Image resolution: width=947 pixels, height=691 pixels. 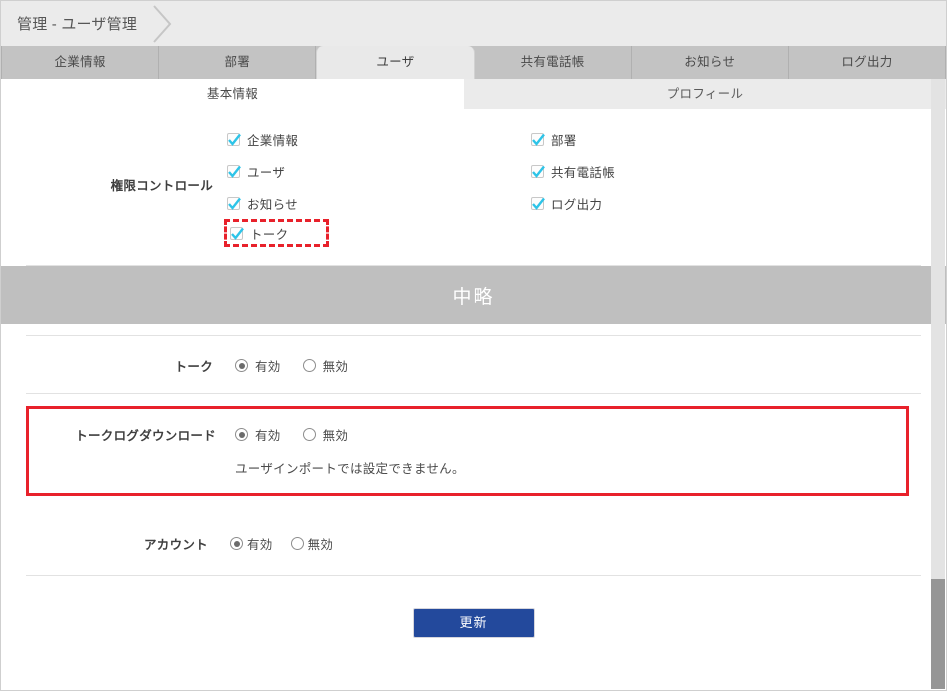 What do you see at coordinates (577, 204) in the screenshot?
I see `checkbox-label: ログ出力` at bounding box center [577, 204].